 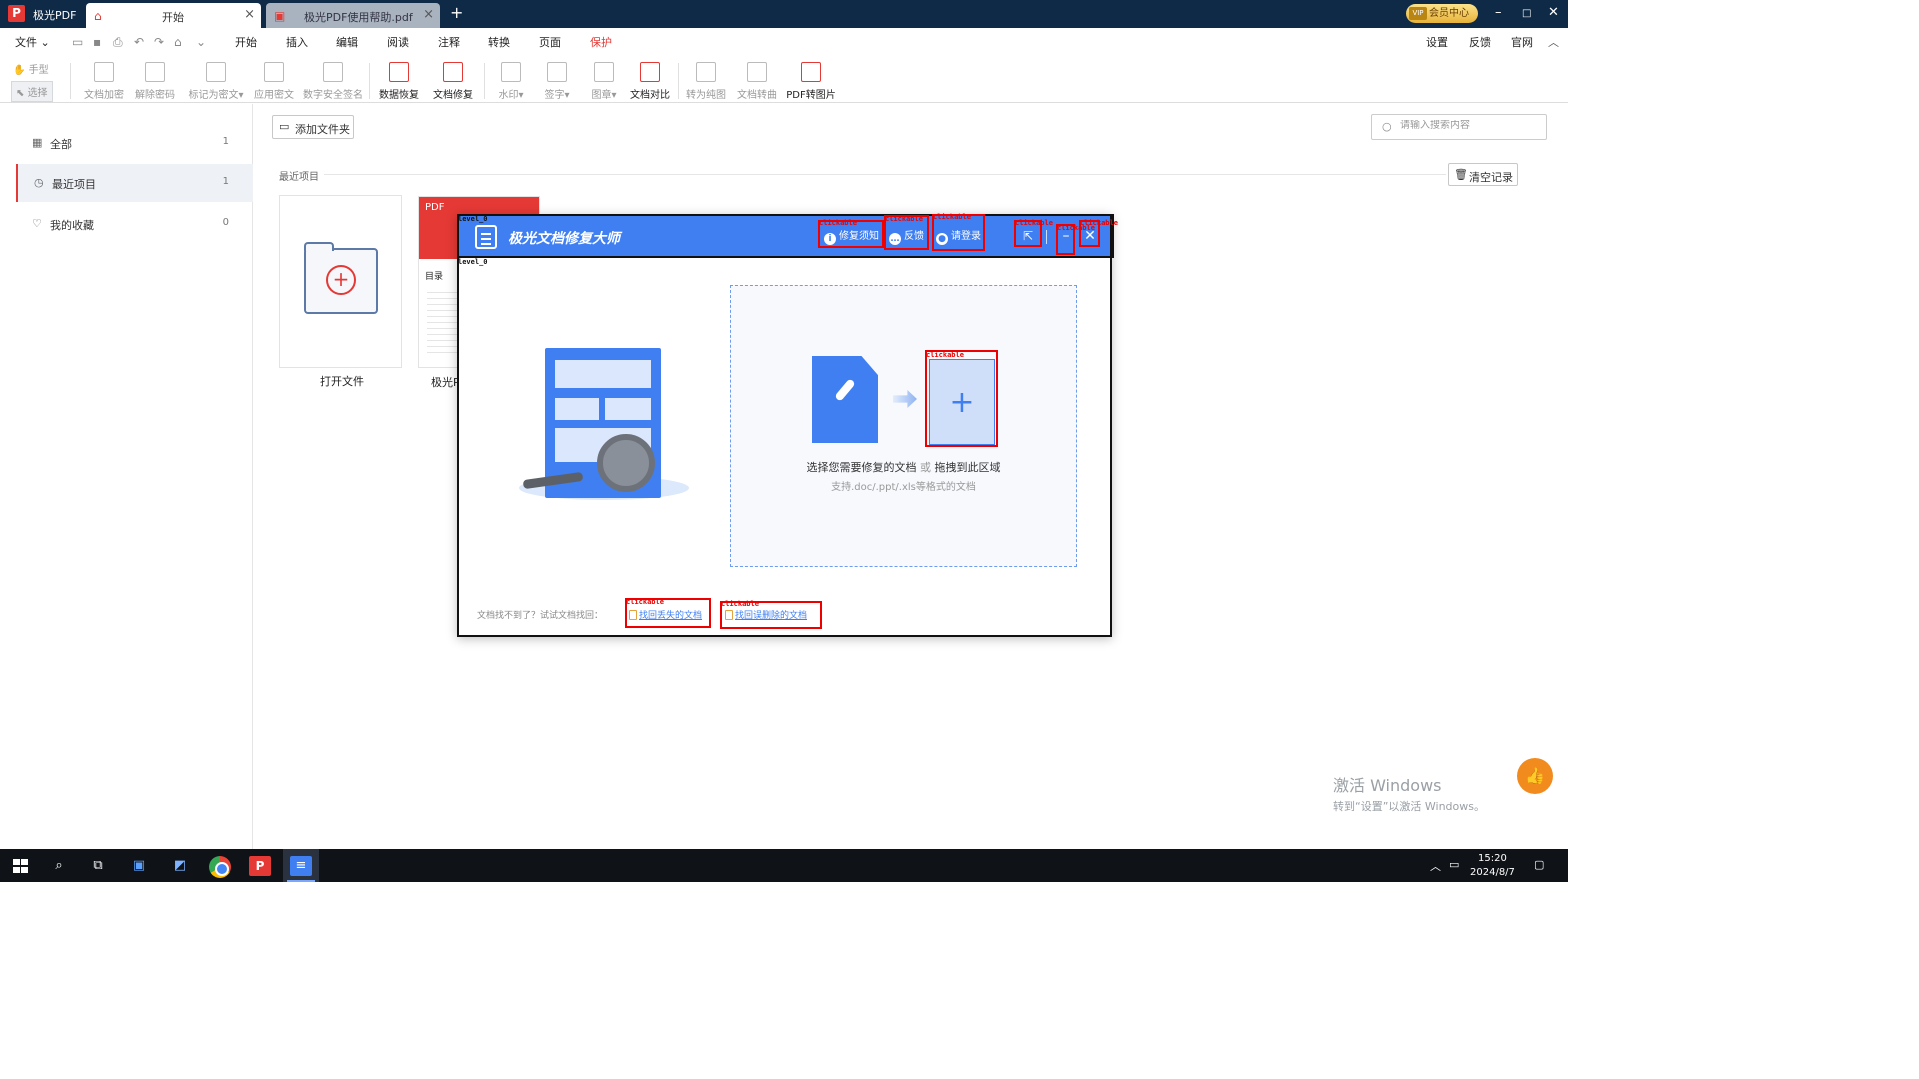 I want to click on notification-icon: ▢, so click(x=1539, y=864).